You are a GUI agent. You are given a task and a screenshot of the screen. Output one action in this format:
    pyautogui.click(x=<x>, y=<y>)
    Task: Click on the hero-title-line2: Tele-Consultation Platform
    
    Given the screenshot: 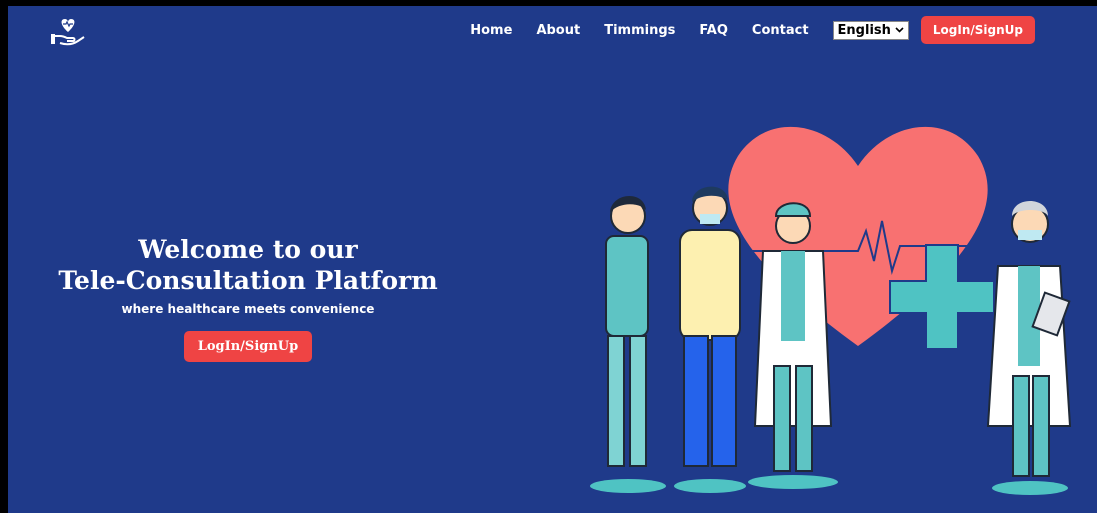 What is the action you would take?
    pyautogui.click(x=248, y=280)
    